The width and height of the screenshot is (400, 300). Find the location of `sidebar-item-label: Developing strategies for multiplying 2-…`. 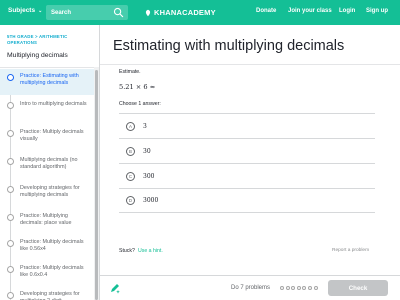

sidebar-item-label: Developing strategies for multiplying 2-… is located at coordinates (50, 295).